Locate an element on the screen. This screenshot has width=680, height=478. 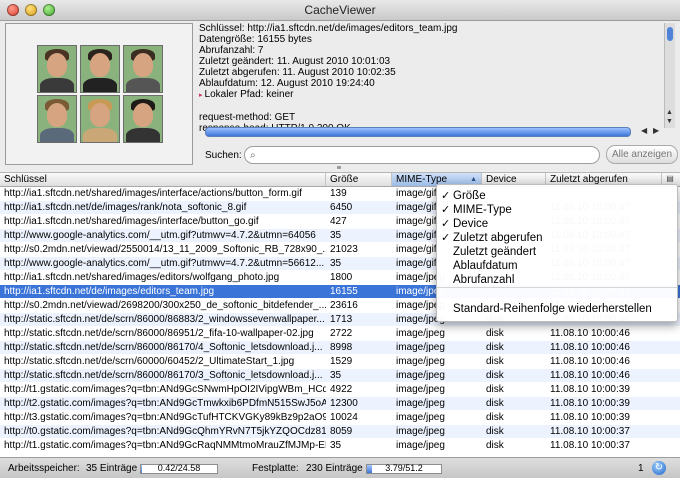
cell-size: 139 is located at coordinates (338, 193).